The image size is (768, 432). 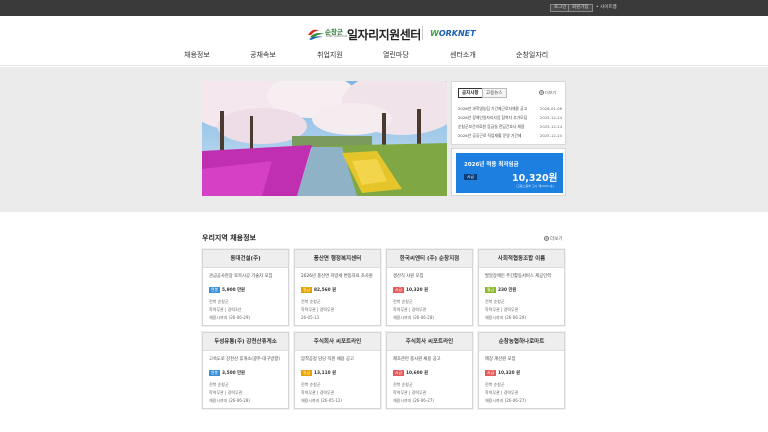 I want to click on wage-type-badge: 월급, so click(x=490, y=290).